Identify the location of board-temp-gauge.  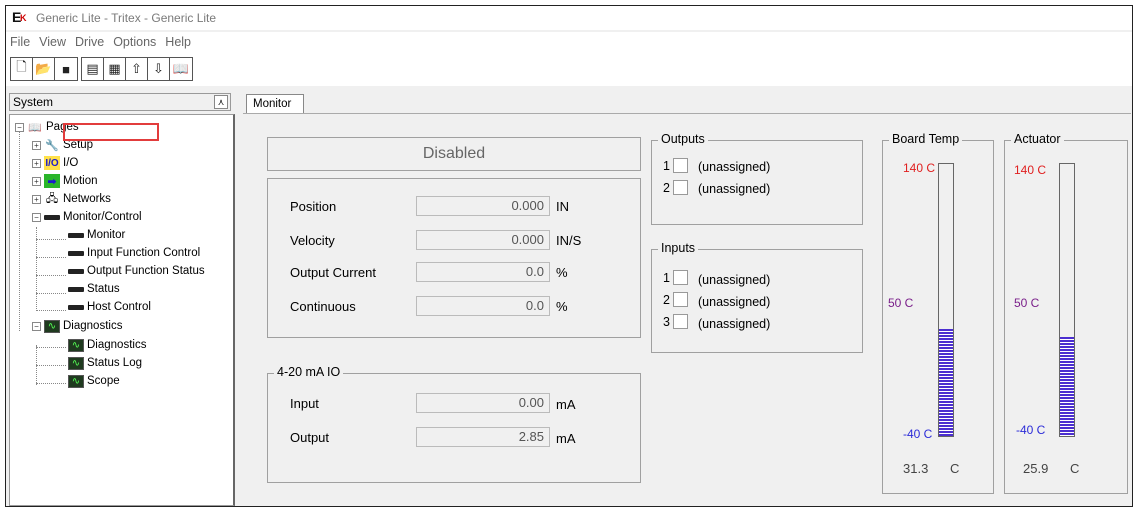
(946, 300).